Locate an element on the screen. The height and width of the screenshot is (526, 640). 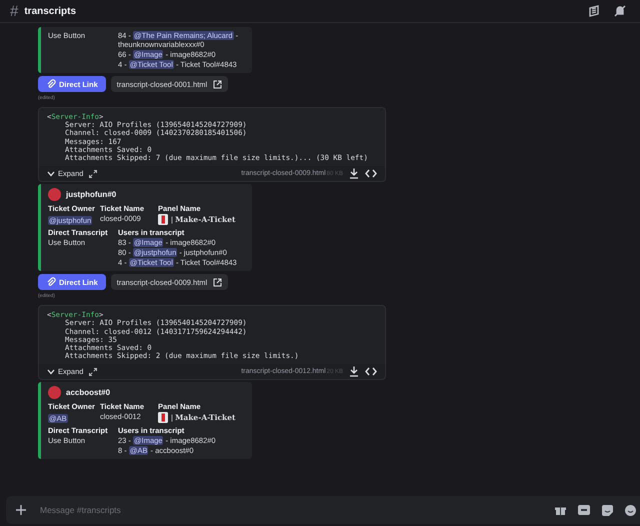
sticker-icon is located at coordinates (607, 510).